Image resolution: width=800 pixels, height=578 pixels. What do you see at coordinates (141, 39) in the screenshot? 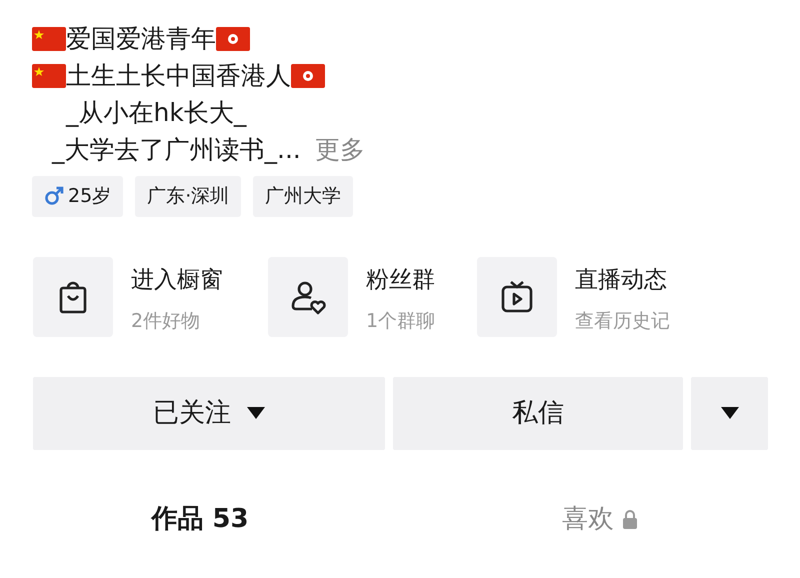
I see `bio-text: 爱国爱港青年` at bounding box center [141, 39].